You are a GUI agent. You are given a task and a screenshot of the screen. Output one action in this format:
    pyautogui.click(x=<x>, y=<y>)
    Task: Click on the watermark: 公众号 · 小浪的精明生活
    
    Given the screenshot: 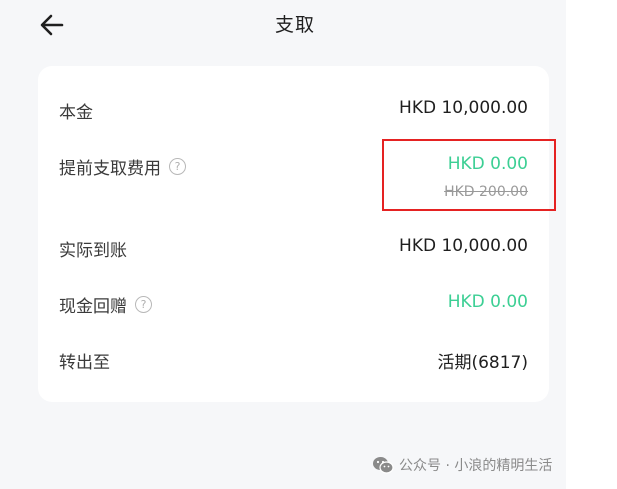 What is the action you would take?
    pyautogui.click(x=462, y=465)
    